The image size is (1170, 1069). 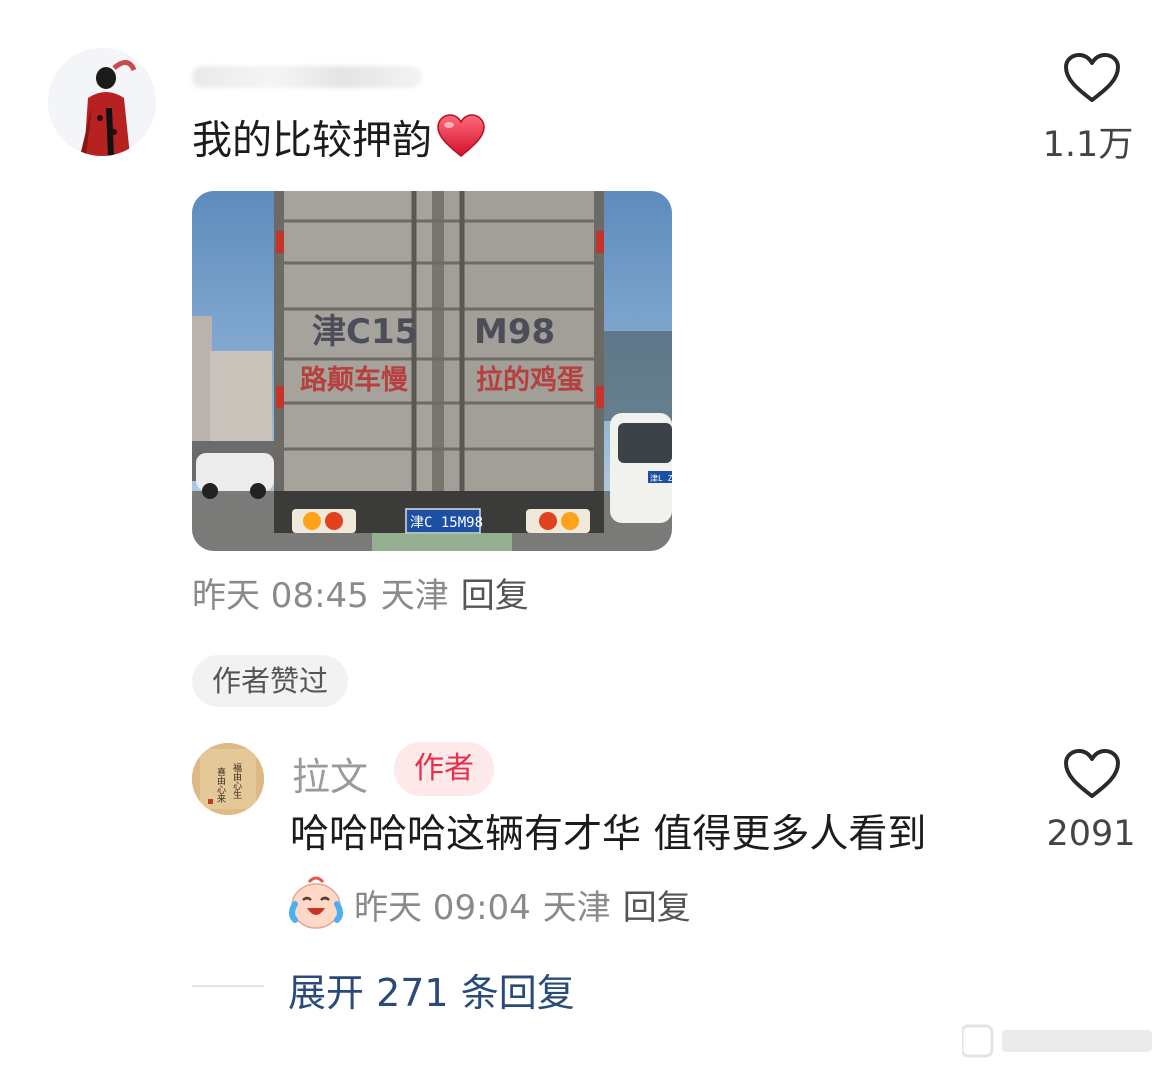 I want to click on truck-license-plate: 津C 15M98, so click(x=446, y=523).